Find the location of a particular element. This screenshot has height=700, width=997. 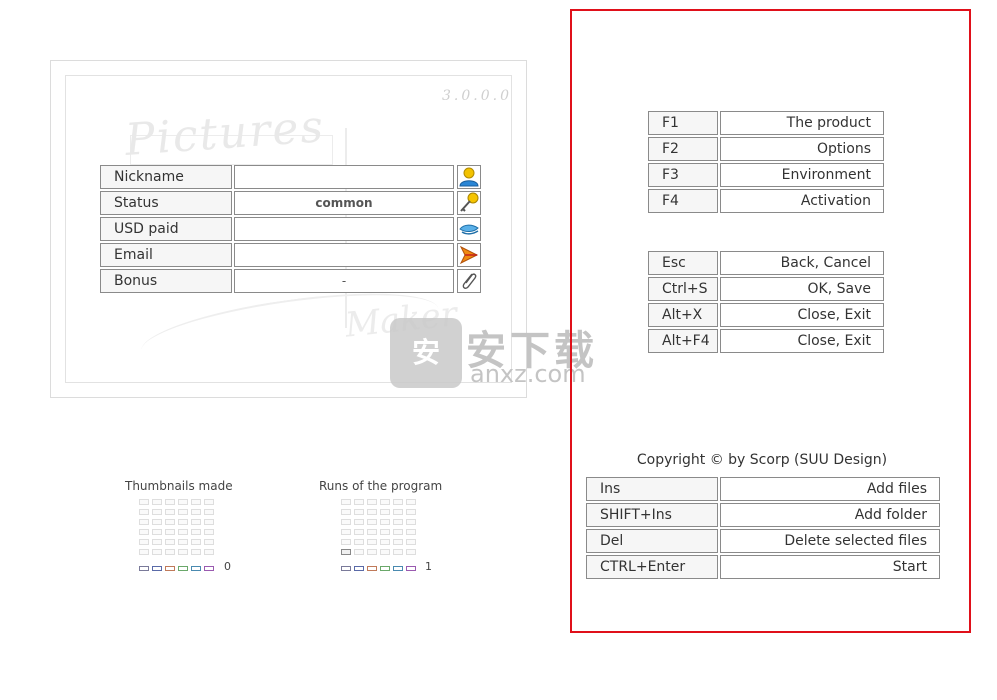

hotkey-key-f4: F4 is located at coordinates (683, 201).